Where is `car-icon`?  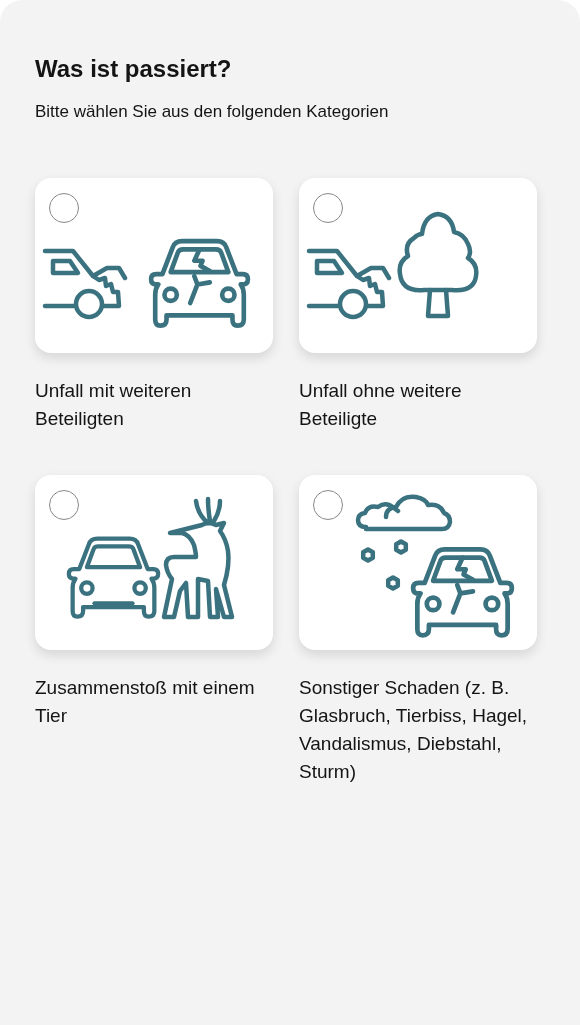 car-icon is located at coordinates (113, 577).